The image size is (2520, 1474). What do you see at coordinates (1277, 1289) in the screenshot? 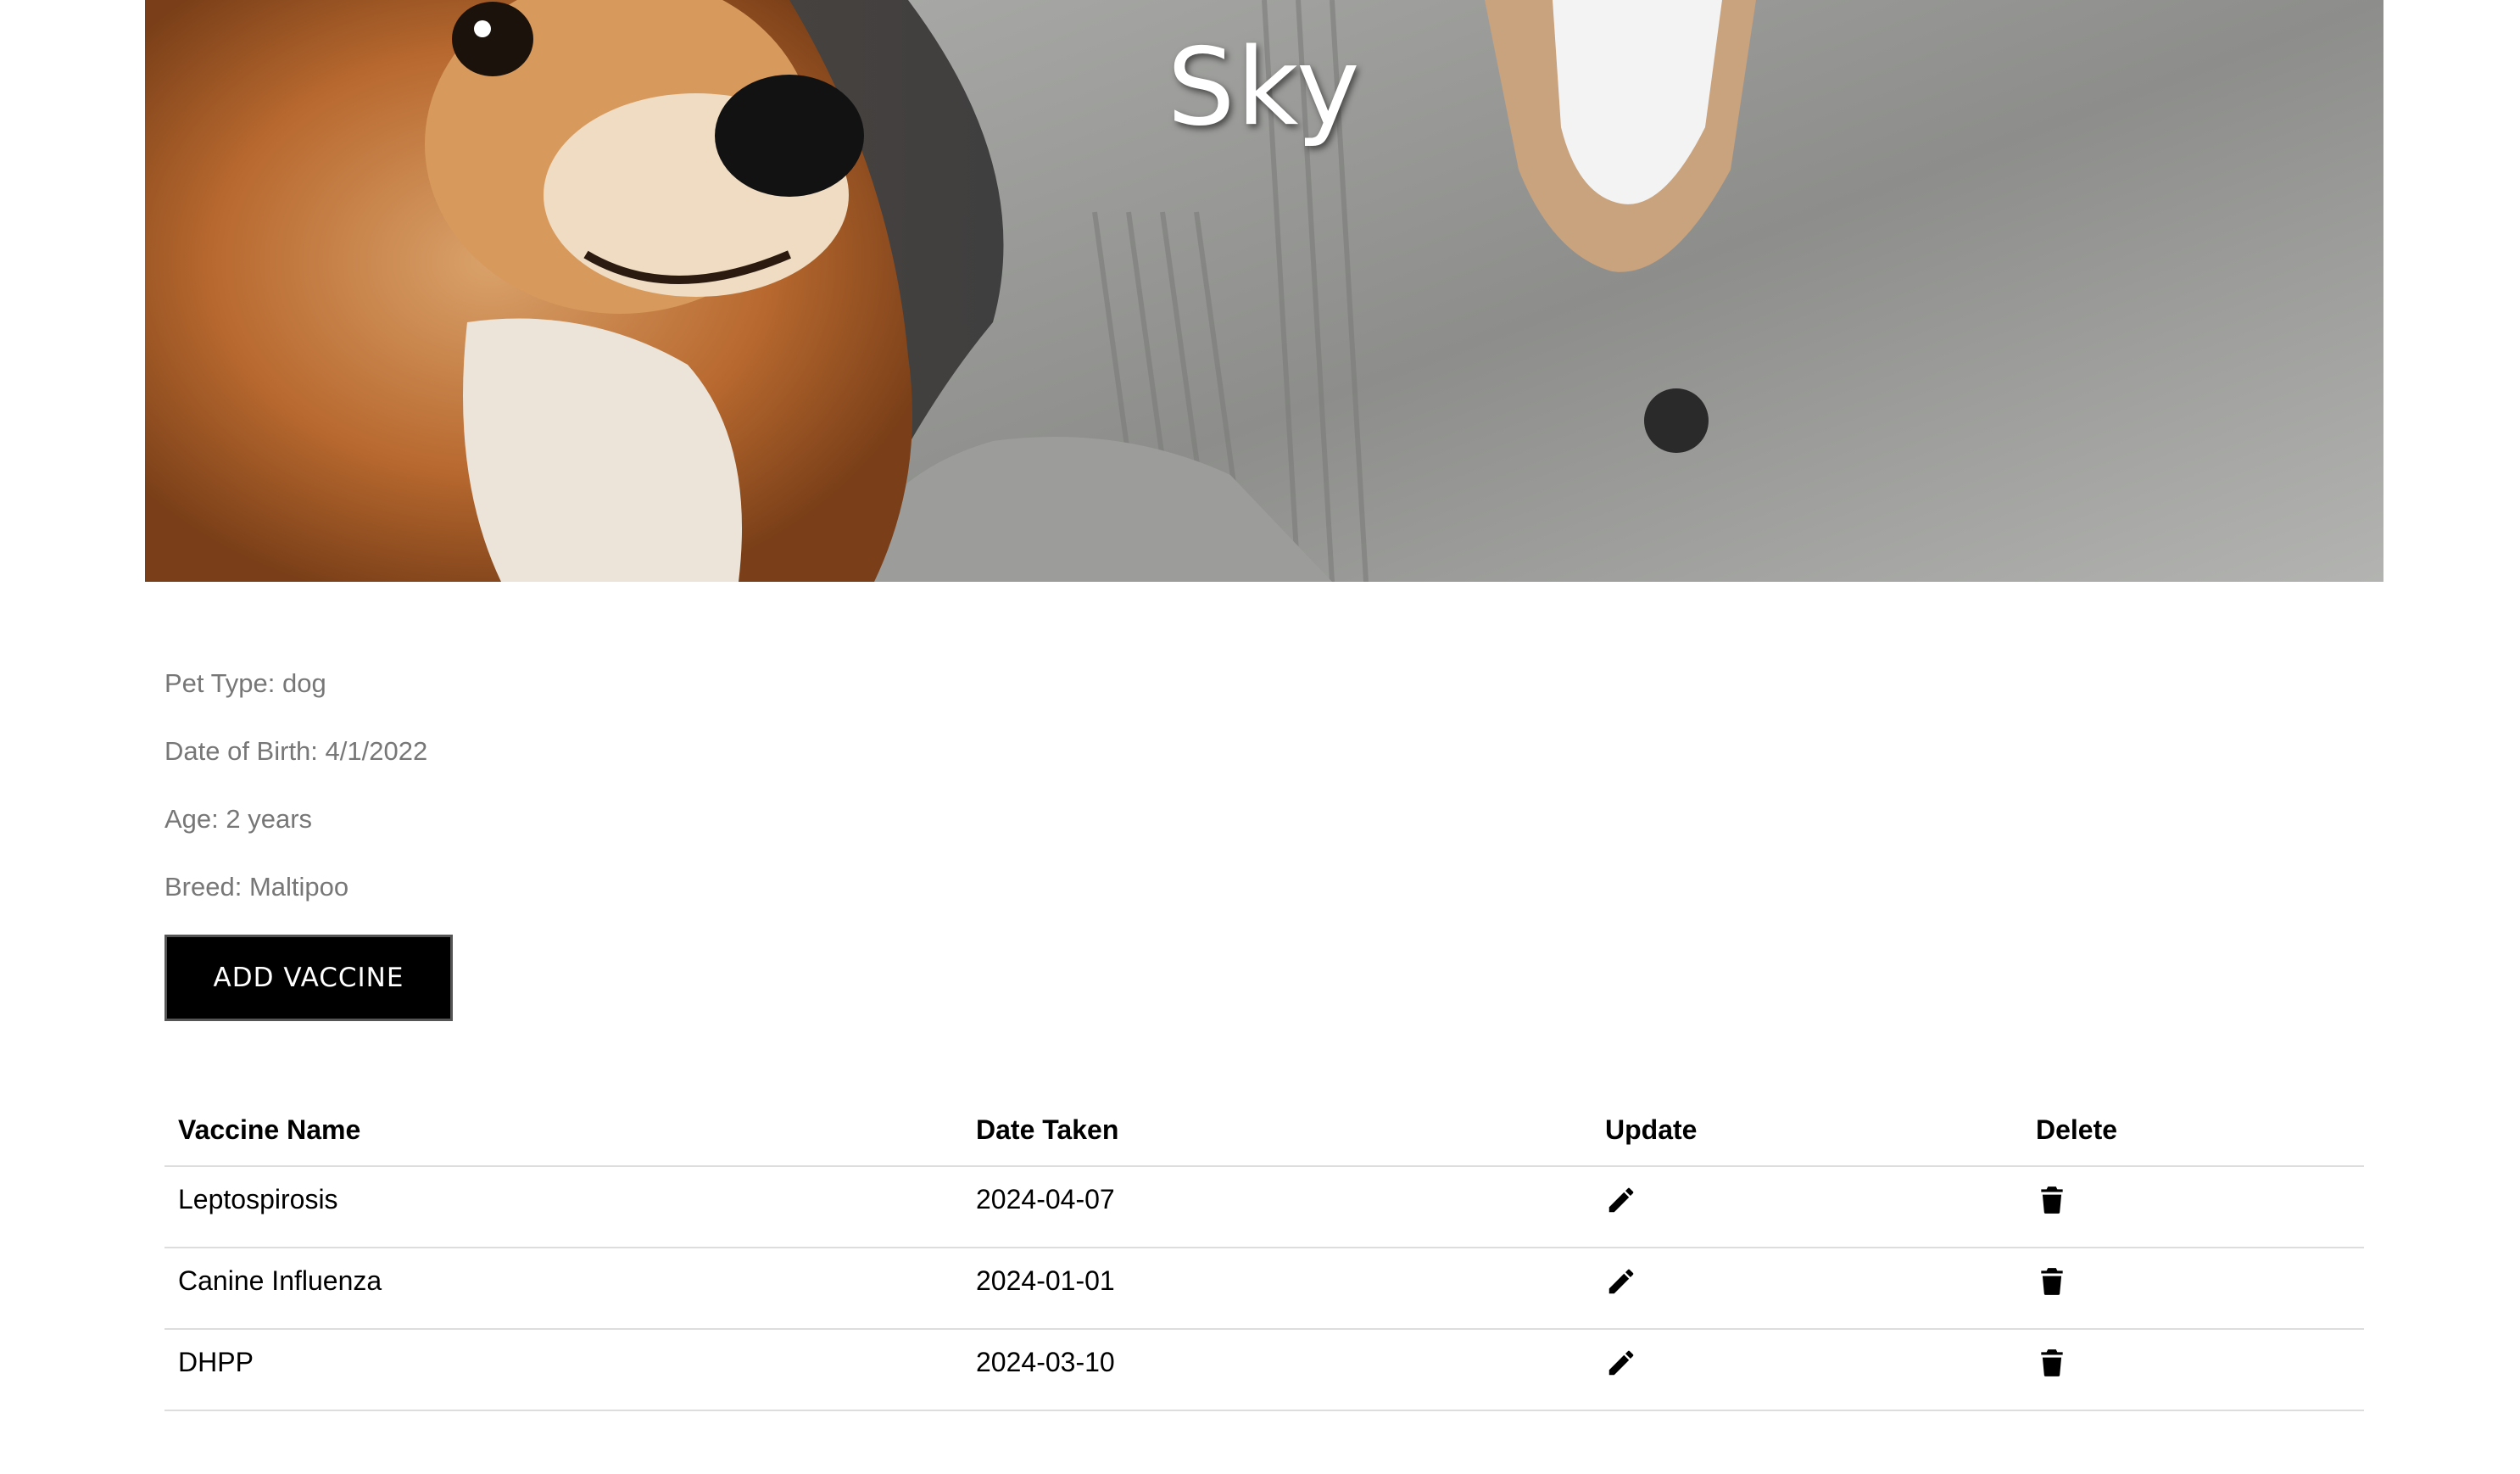
I see `date-taken-cell: 2024-01-01` at bounding box center [1277, 1289].